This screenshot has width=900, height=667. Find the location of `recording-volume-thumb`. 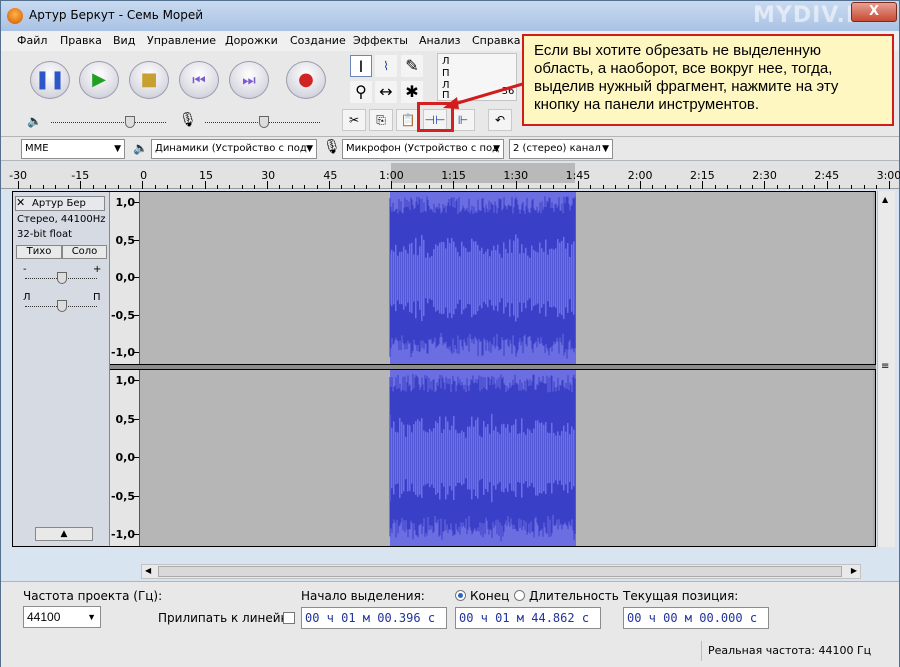

recording-volume-thumb is located at coordinates (264, 122).